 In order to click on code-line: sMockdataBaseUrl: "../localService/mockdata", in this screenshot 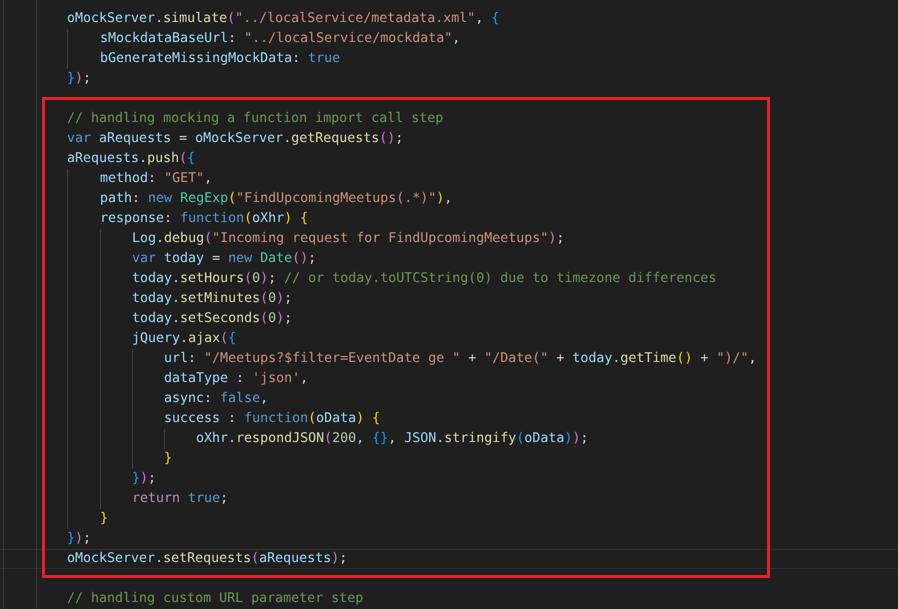, I will do `click(280, 39)`.